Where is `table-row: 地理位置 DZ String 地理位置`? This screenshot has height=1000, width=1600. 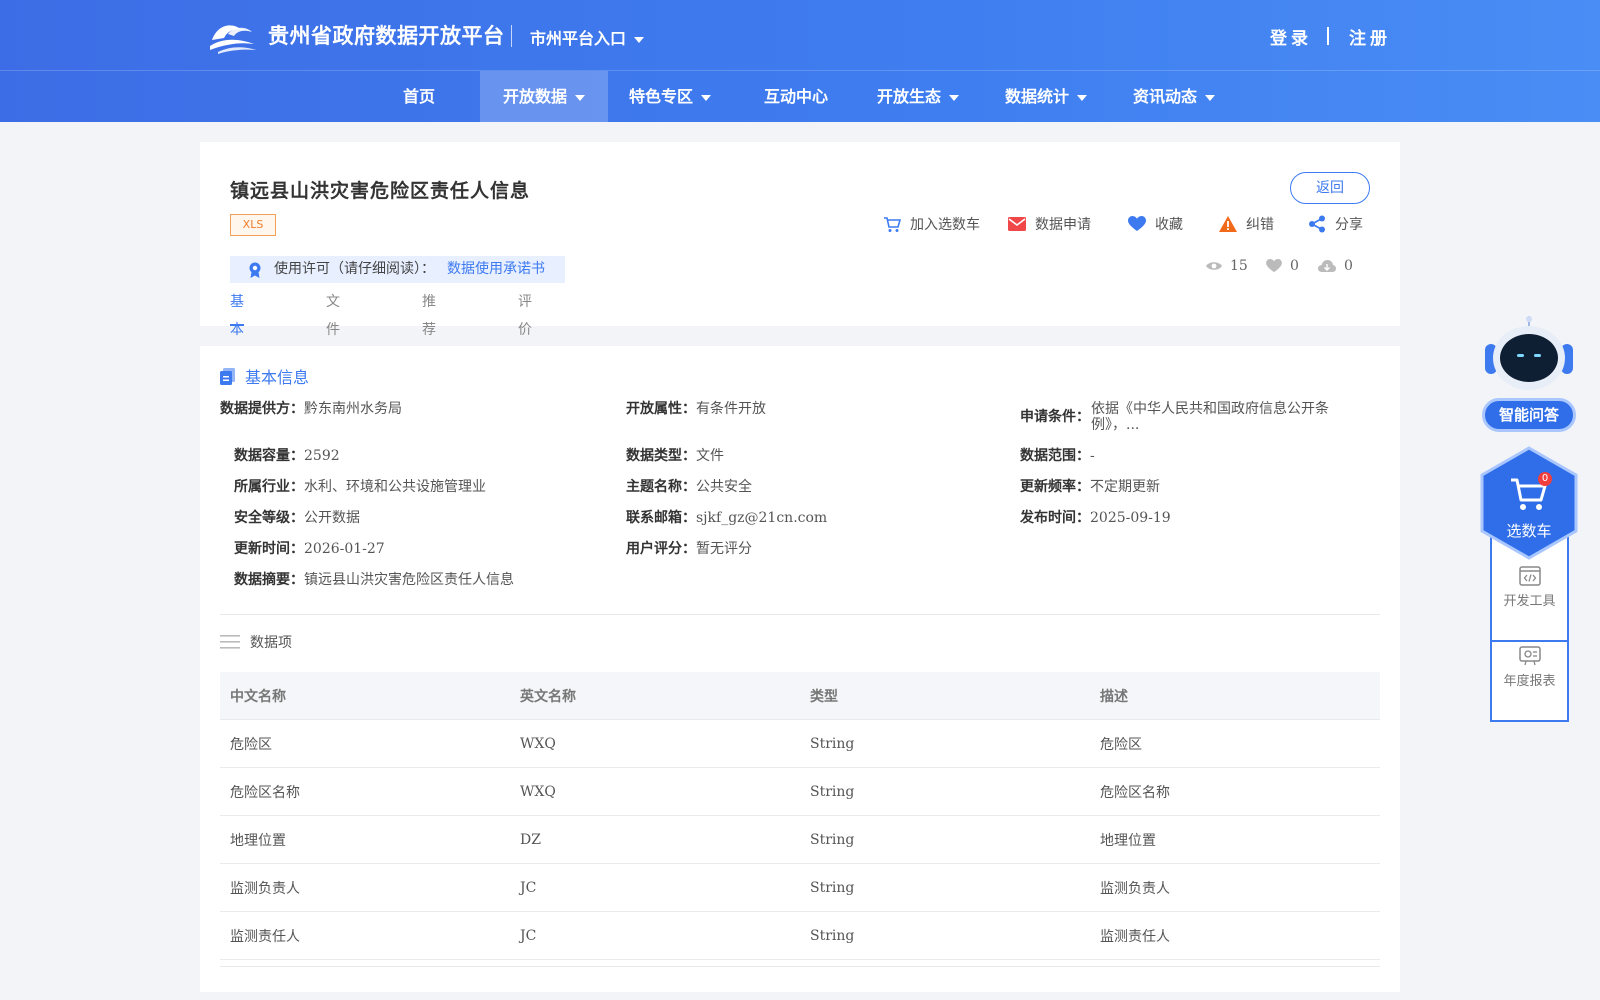 table-row: 地理位置 DZ String 地理位置 is located at coordinates (800, 839).